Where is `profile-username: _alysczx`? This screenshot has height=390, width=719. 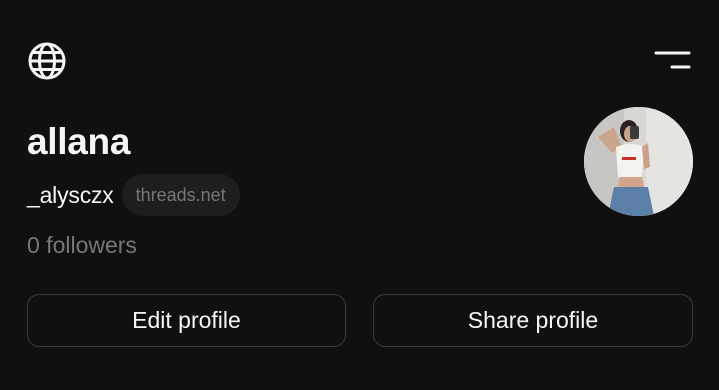 profile-username: _alysczx is located at coordinates (70, 195).